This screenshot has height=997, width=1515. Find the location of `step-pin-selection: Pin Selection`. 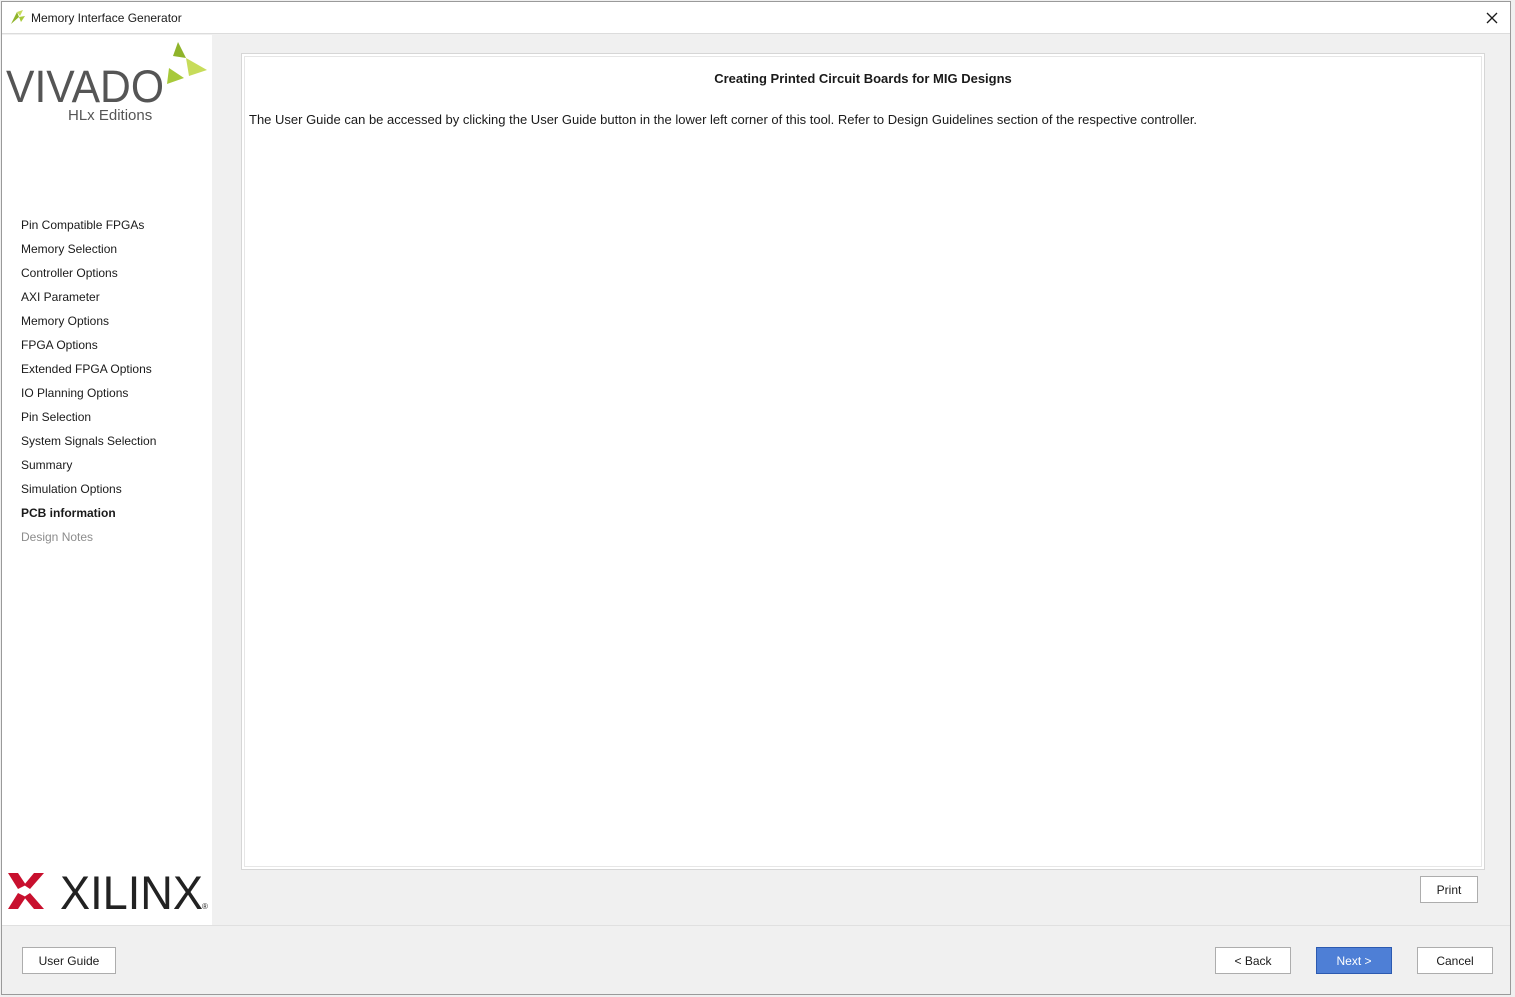

step-pin-selection: Pin Selection is located at coordinates (88, 417).